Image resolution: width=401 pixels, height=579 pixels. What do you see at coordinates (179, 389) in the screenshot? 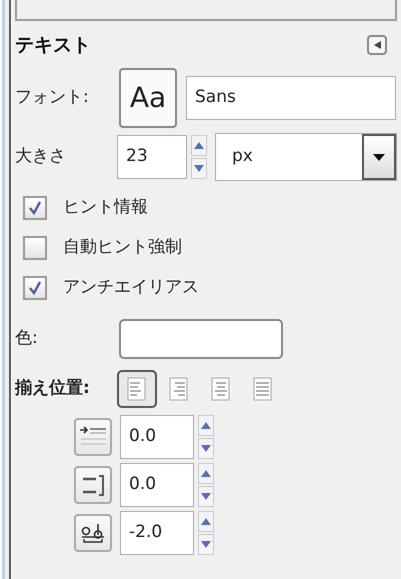
I see `align-right-icon` at bounding box center [179, 389].